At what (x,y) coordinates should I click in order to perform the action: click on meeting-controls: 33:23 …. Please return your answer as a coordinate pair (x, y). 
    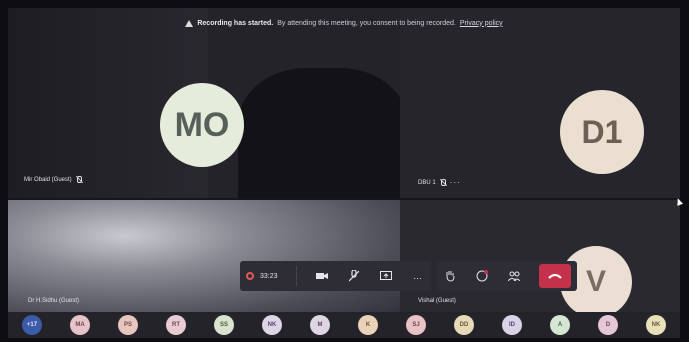
    Looking at the image, I should click on (408, 276).